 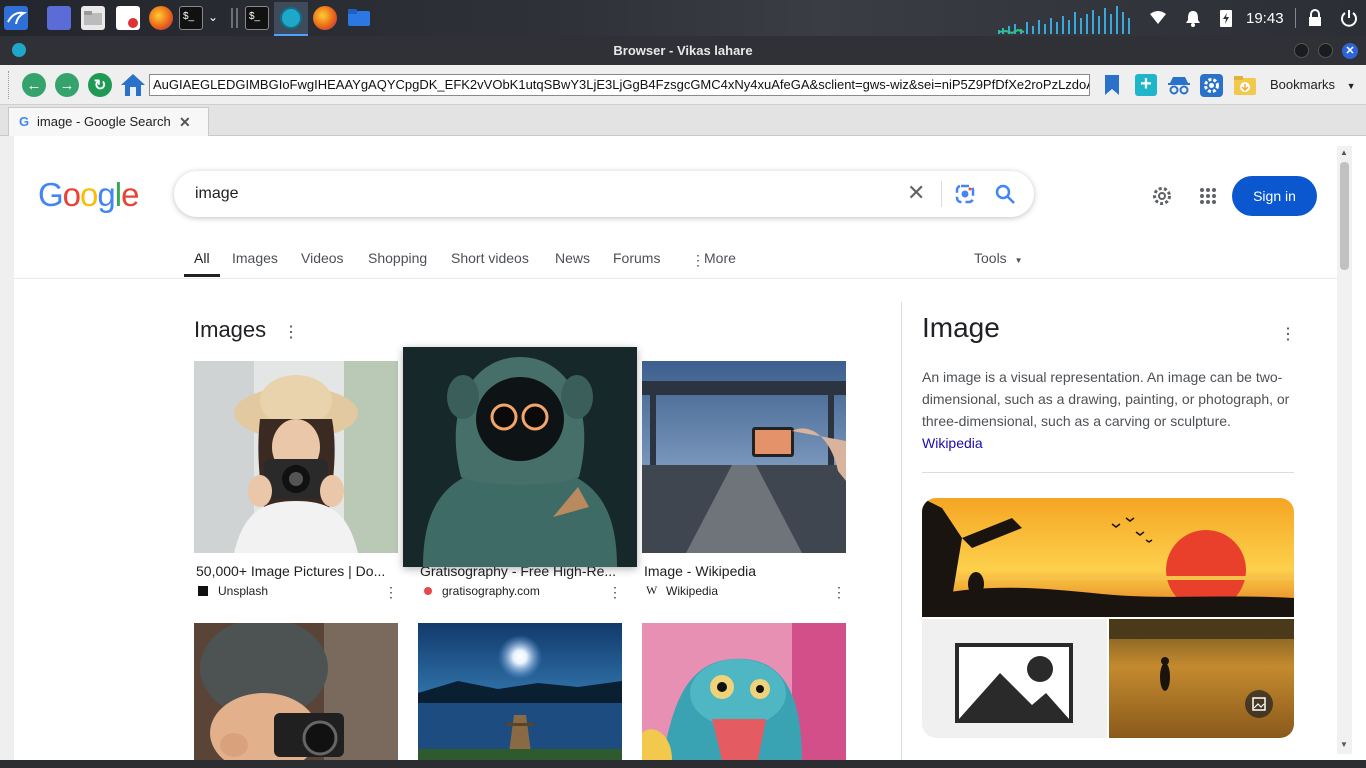 What do you see at coordinates (428, 591) in the screenshot?
I see `gratisography-logo-icon` at bounding box center [428, 591].